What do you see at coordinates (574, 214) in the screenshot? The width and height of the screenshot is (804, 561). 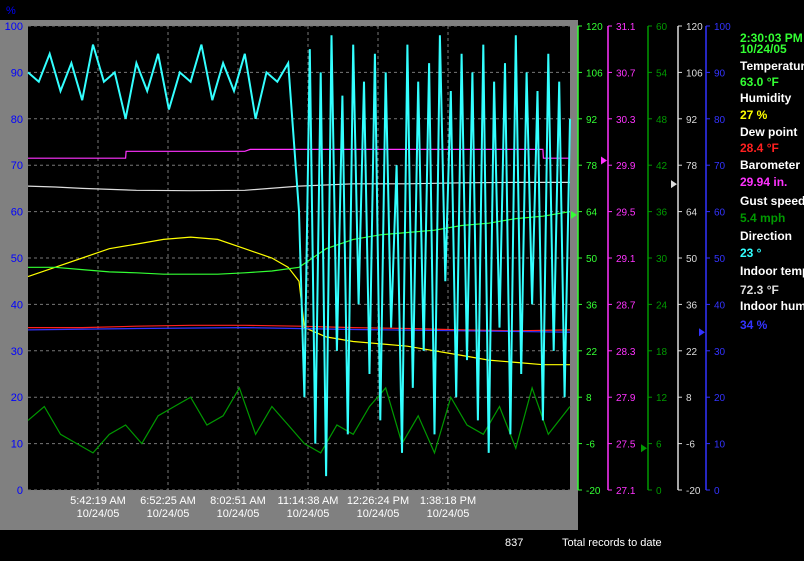 I see `axis-marker-temperature` at bounding box center [574, 214].